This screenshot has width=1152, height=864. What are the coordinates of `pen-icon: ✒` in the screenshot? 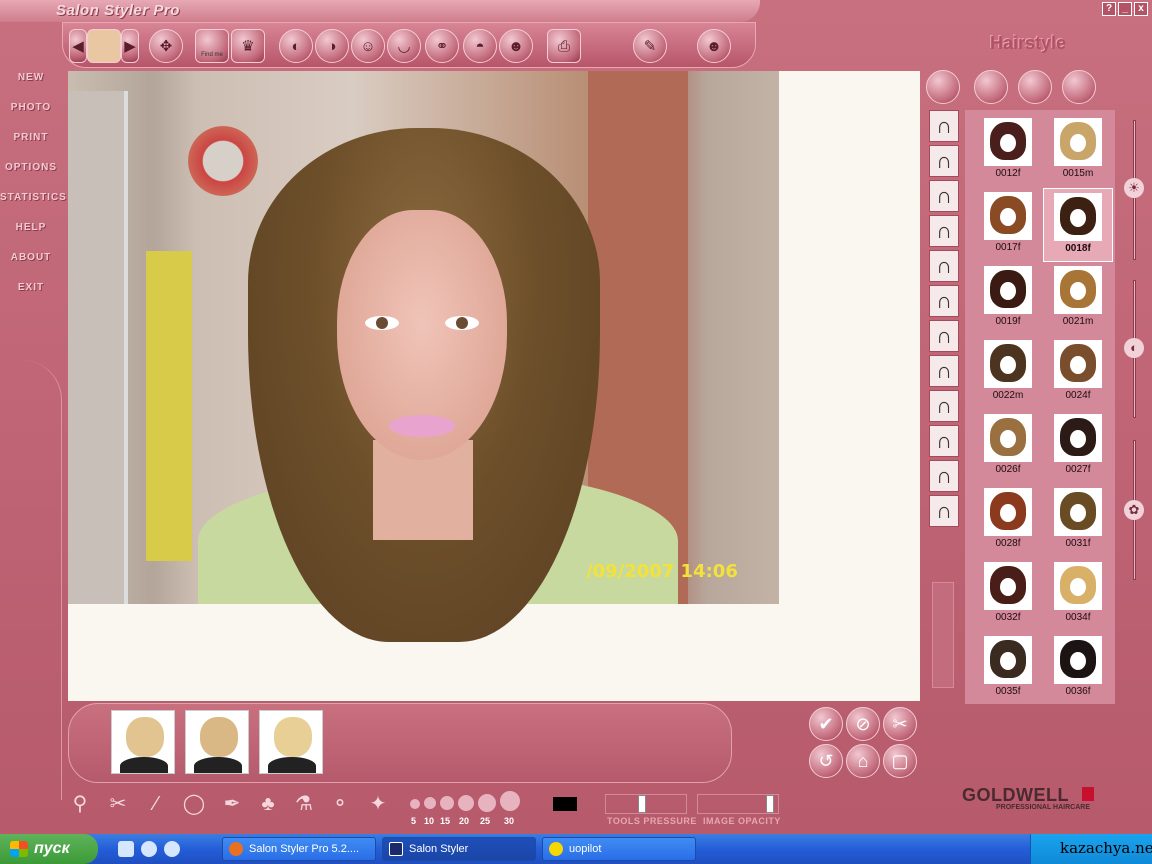 It's located at (232, 804).